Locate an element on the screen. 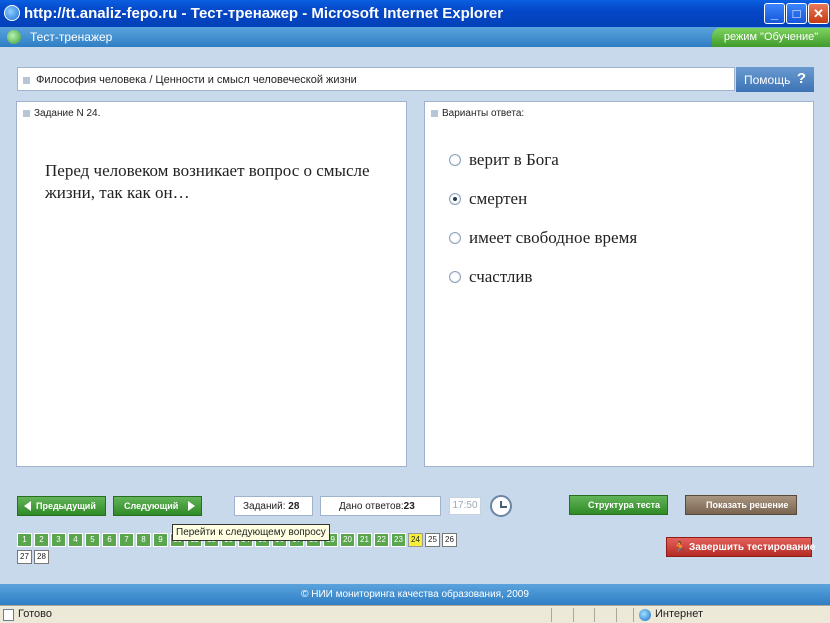 This screenshot has height=623, width=830. question-nav-cell: 8 is located at coordinates (143, 540).